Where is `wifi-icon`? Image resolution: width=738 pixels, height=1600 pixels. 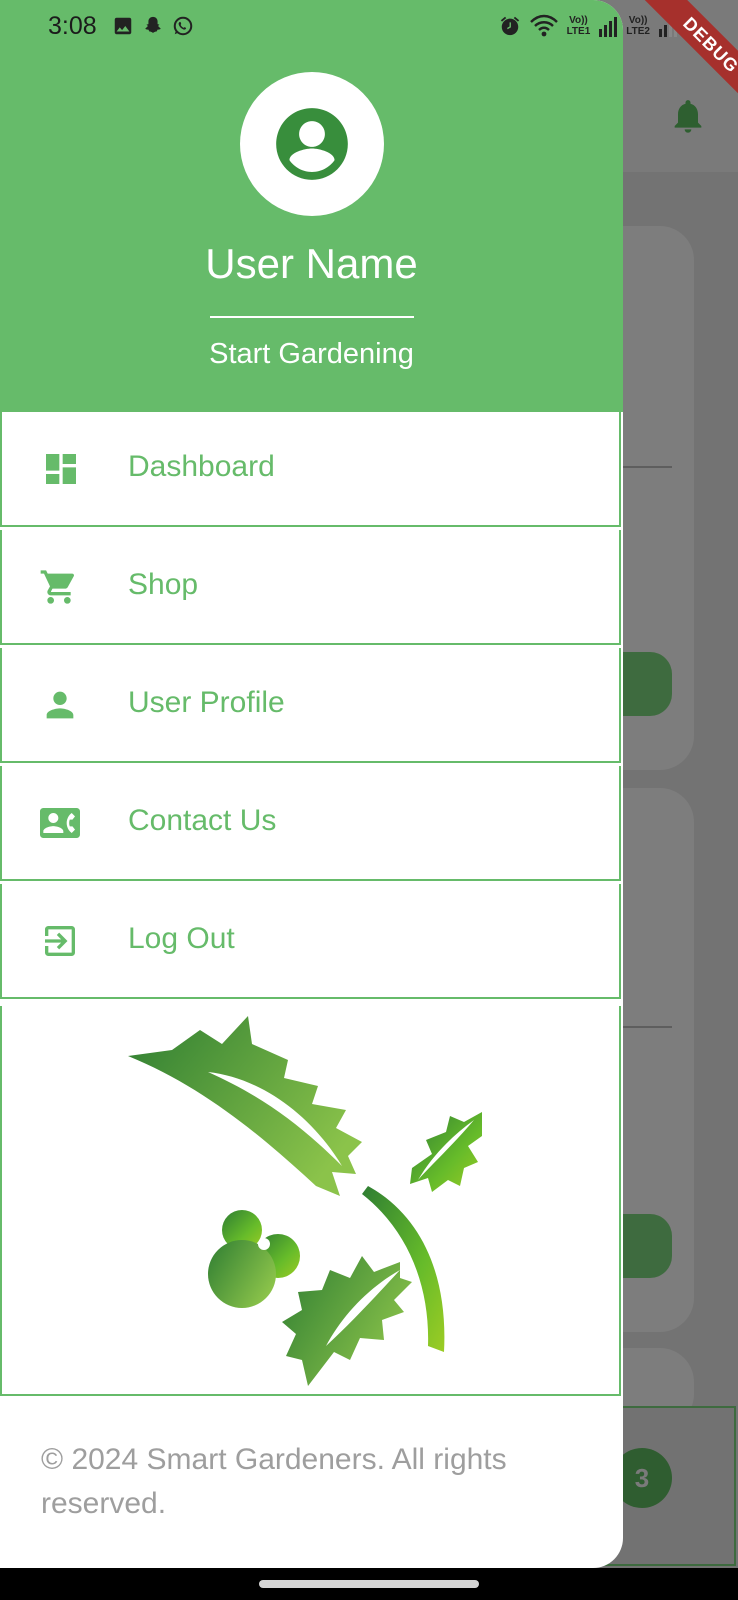
wifi-icon is located at coordinates (543, 25).